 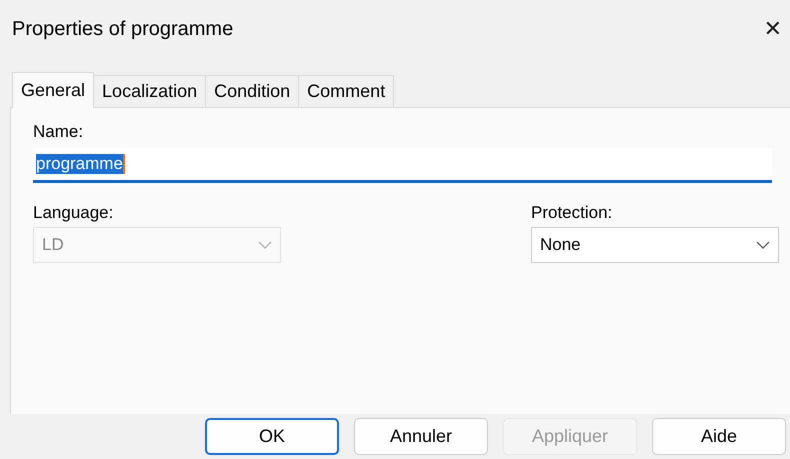 I want to click on protection-label: Protection:, so click(x=572, y=213).